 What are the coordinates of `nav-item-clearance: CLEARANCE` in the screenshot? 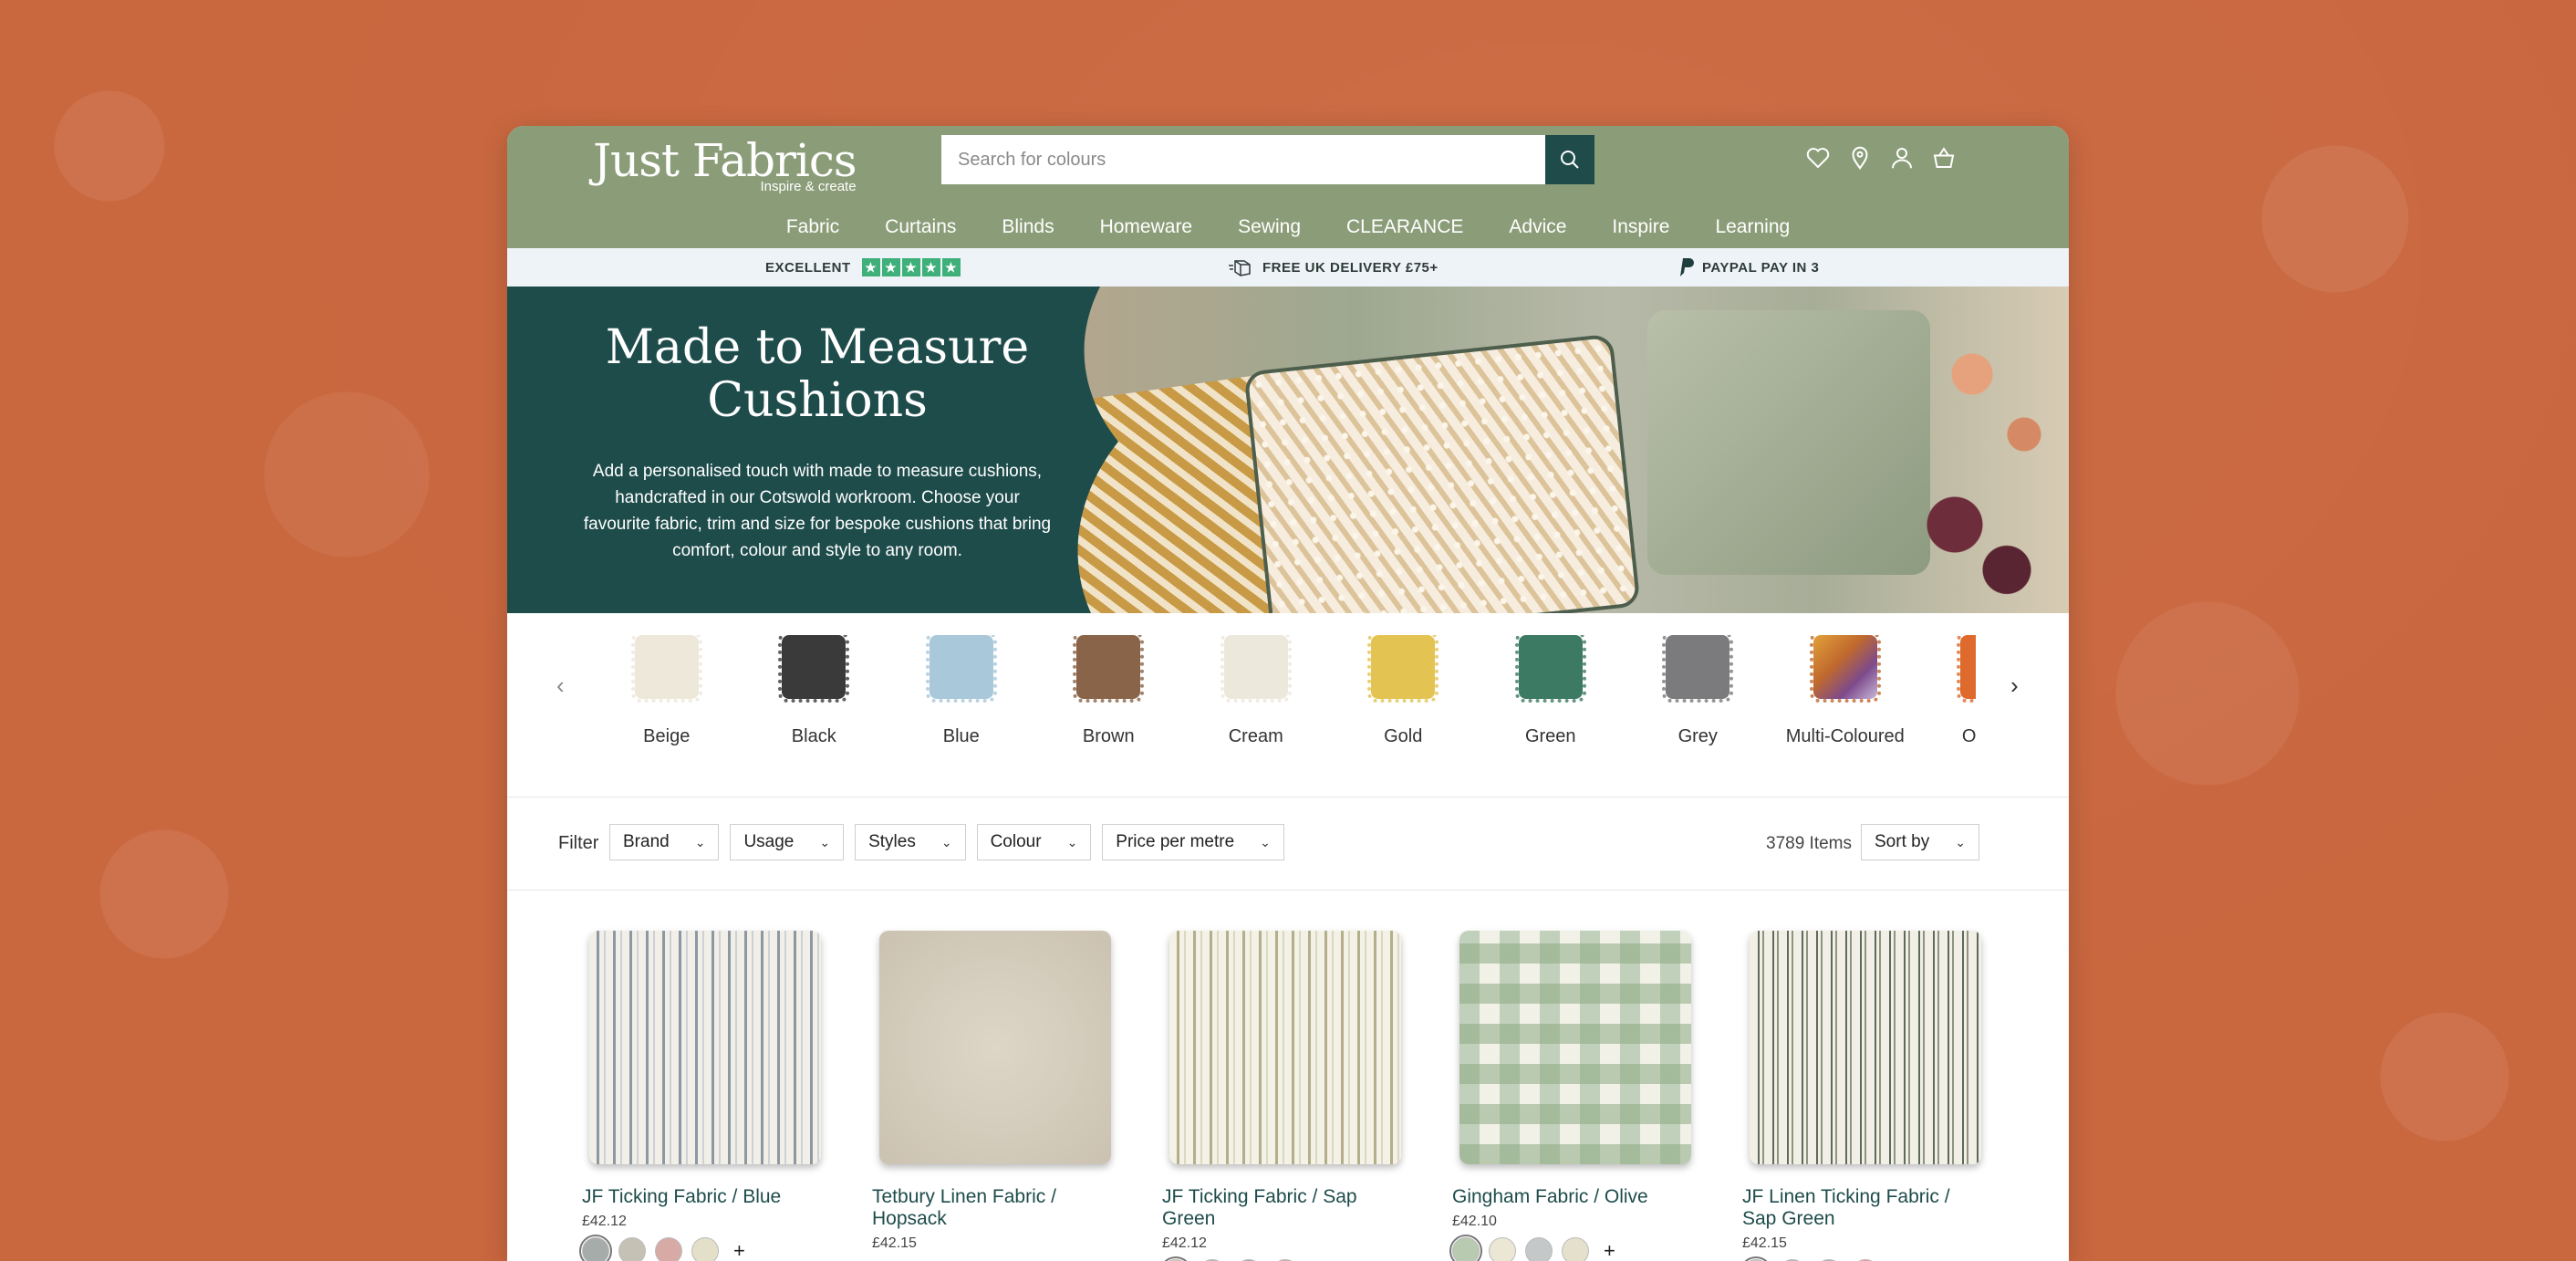 It's located at (1404, 227).